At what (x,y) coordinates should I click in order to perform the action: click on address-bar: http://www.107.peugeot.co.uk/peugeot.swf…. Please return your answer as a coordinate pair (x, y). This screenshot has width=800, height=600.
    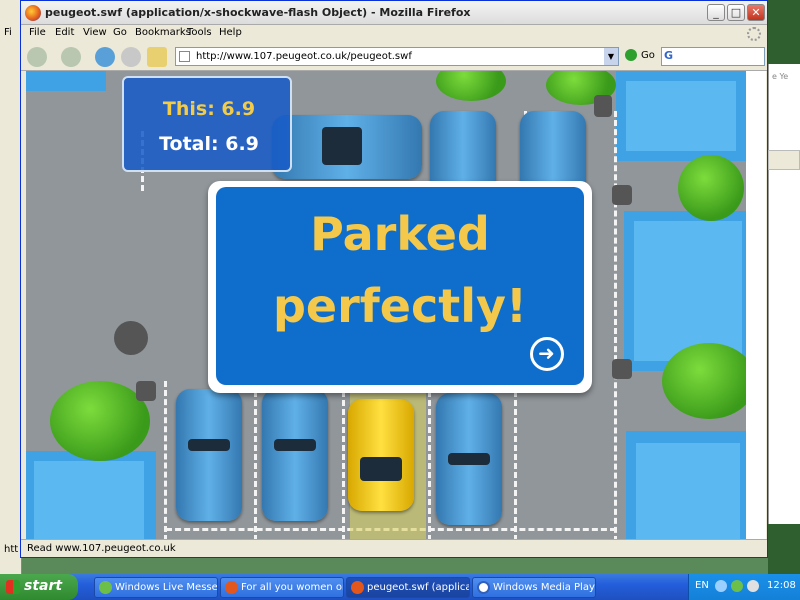
    Looking at the image, I should click on (397, 56).